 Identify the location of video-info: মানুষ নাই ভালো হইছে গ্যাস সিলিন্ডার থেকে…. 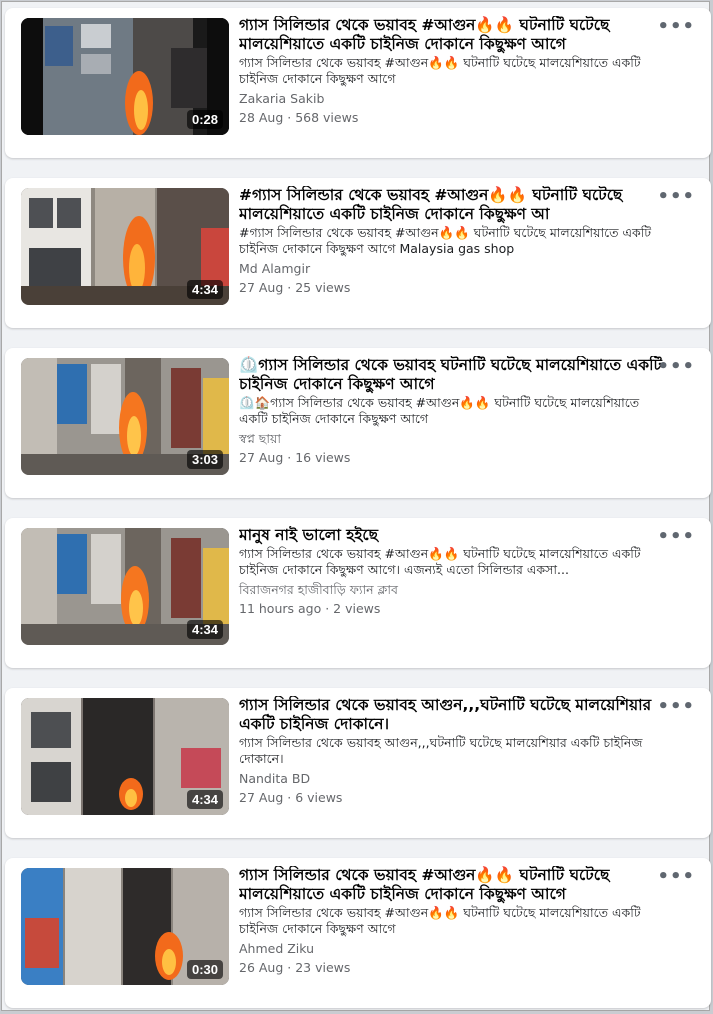
(454, 571).